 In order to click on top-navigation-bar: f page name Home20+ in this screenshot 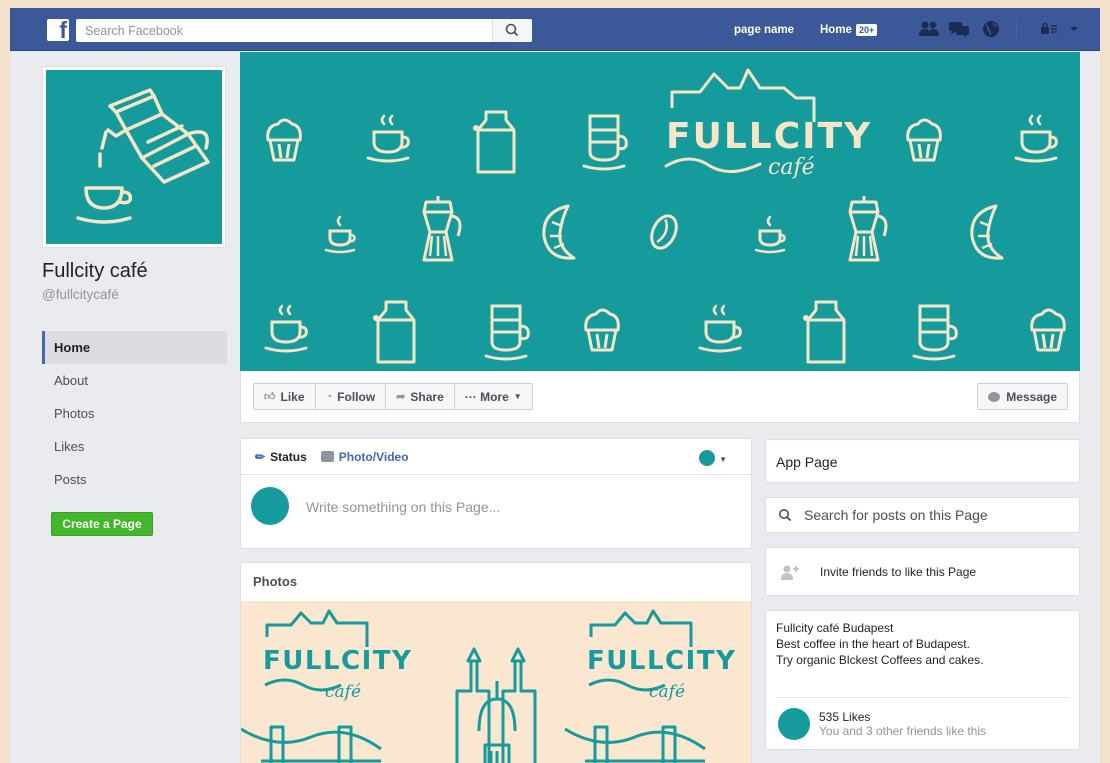, I will do `click(555, 29)`.